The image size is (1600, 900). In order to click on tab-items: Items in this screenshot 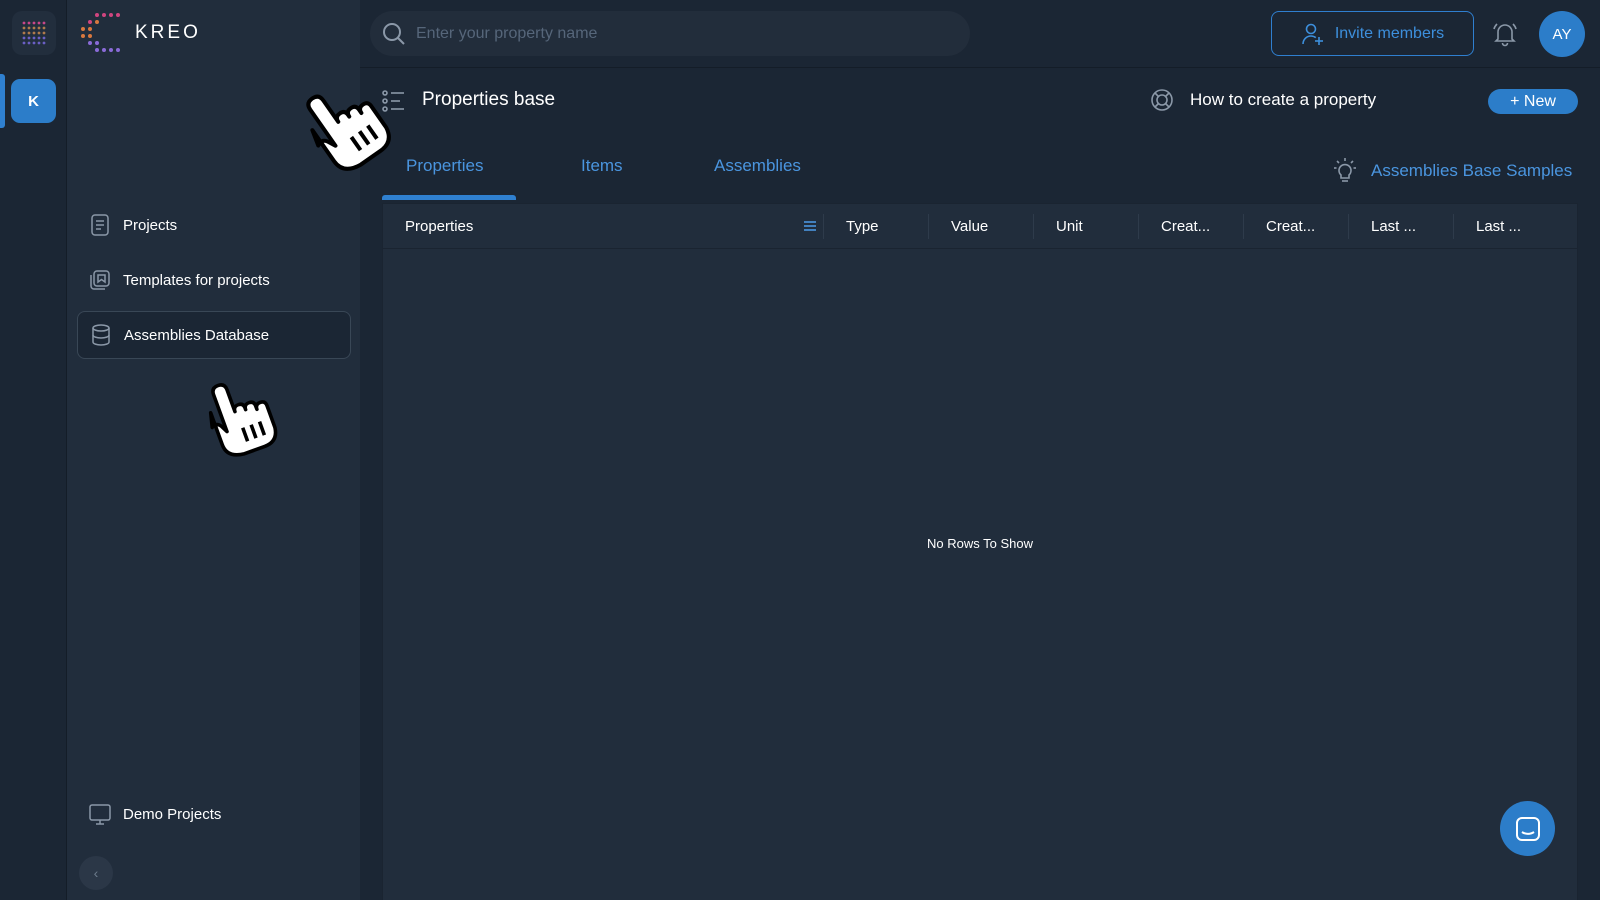, I will do `click(602, 166)`.